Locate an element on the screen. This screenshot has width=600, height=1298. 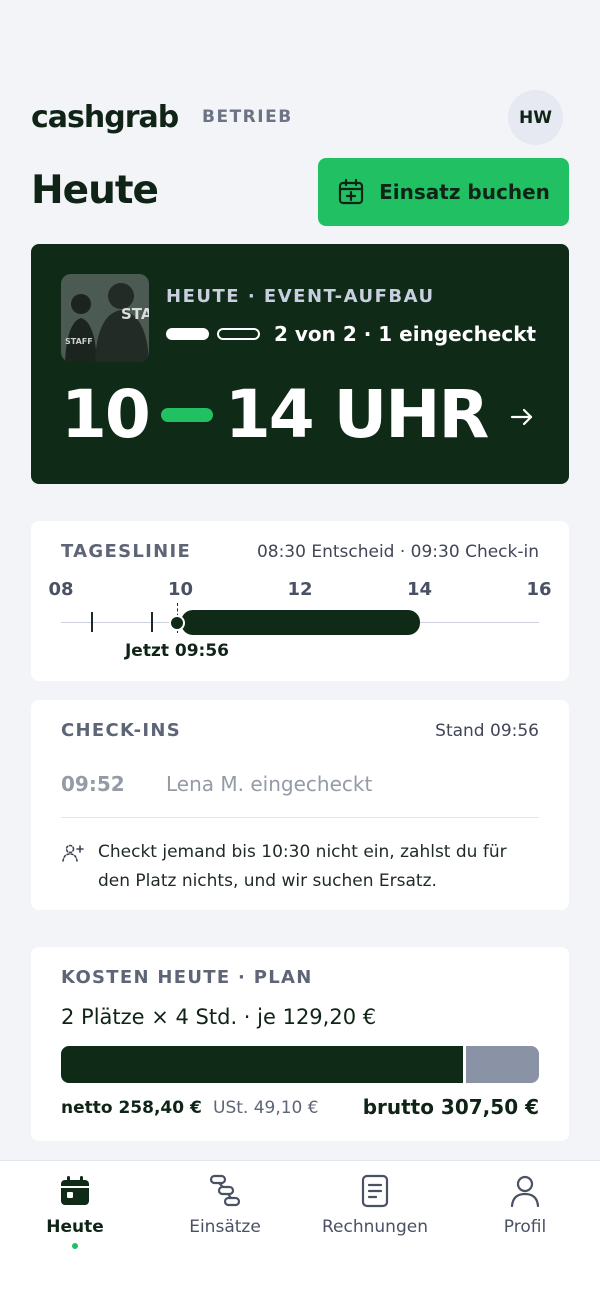
checkins-meta: Stand 09:56 is located at coordinates (487, 731).